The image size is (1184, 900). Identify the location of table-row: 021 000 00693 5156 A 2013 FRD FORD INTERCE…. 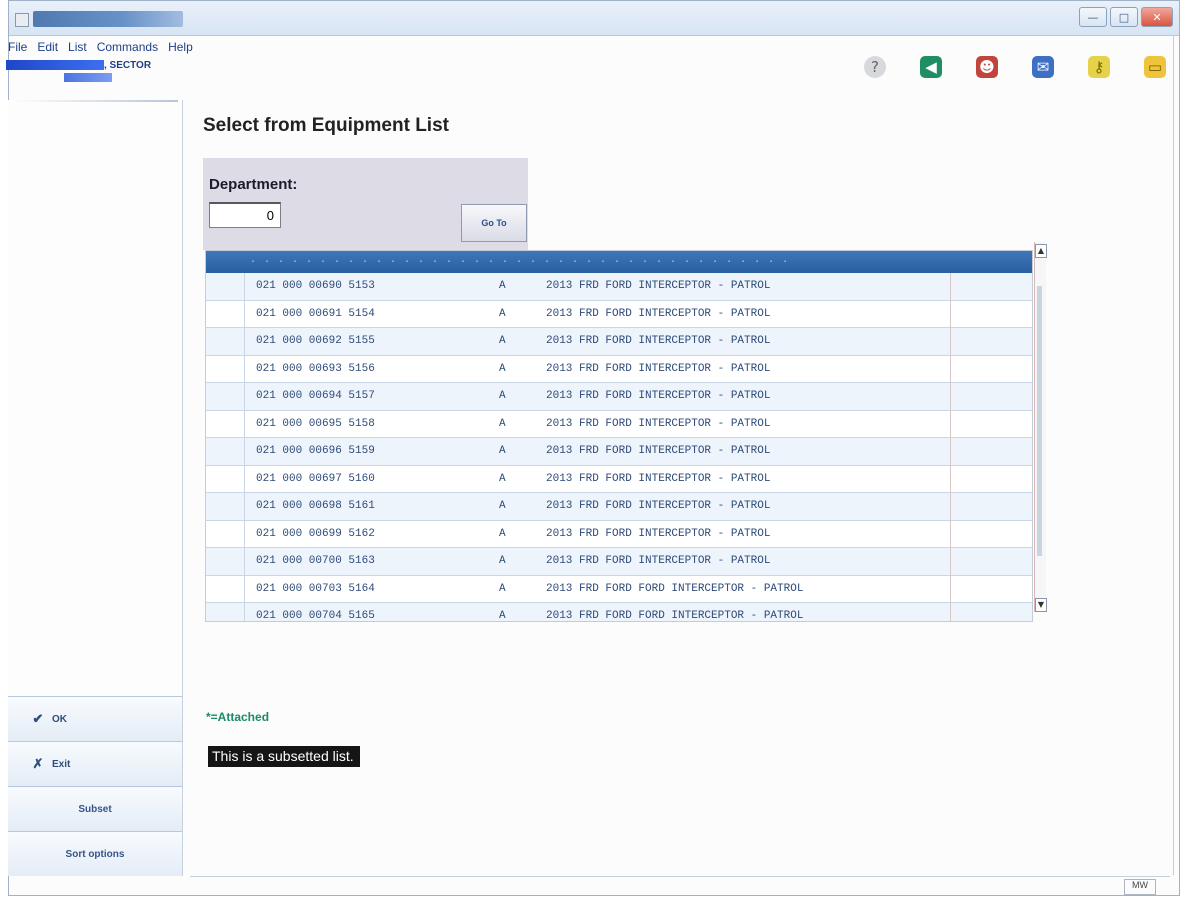
(619, 369).